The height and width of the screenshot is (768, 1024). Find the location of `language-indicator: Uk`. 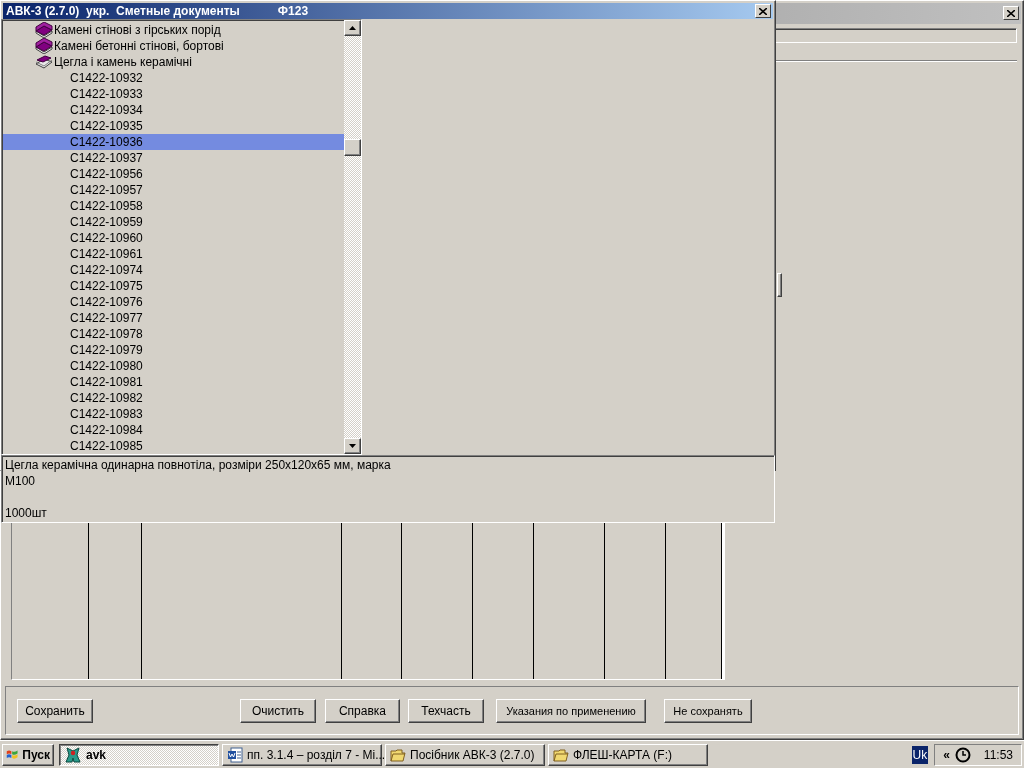

language-indicator: Uk is located at coordinates (920, 754).